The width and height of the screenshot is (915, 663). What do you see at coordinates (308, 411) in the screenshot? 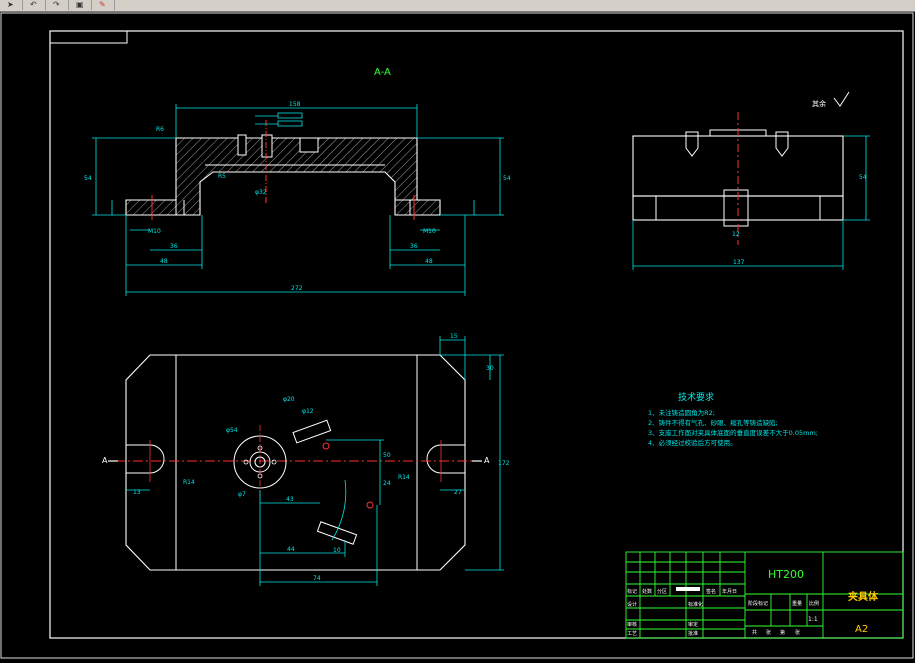
I see `dim-plan-phi12: φ12` at bounding box center [308, 411].